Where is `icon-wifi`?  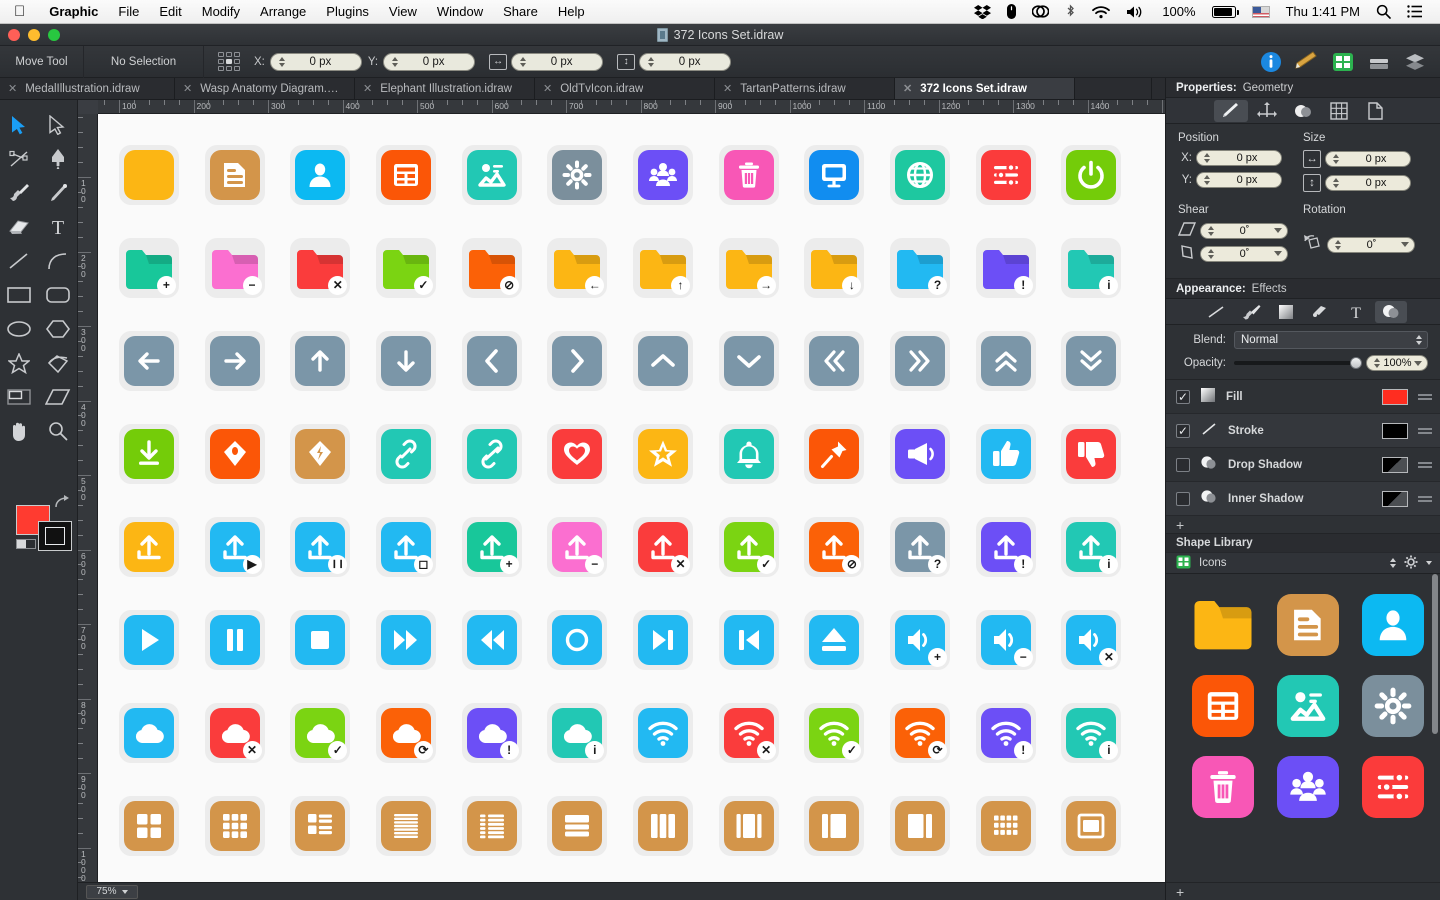 icon-wifi is located at coordinates (662, 732).